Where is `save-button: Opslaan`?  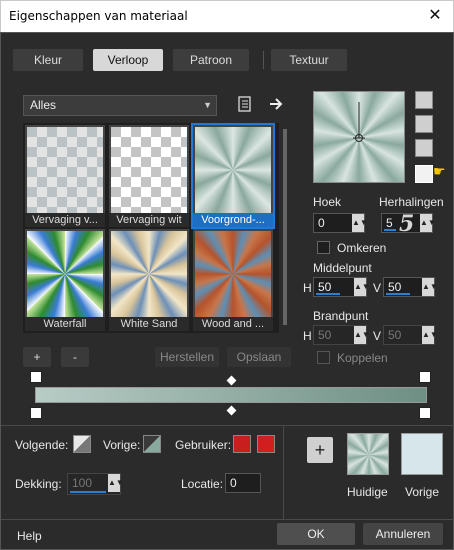
save-button: Opslaan is located at coordinates (259, 357).